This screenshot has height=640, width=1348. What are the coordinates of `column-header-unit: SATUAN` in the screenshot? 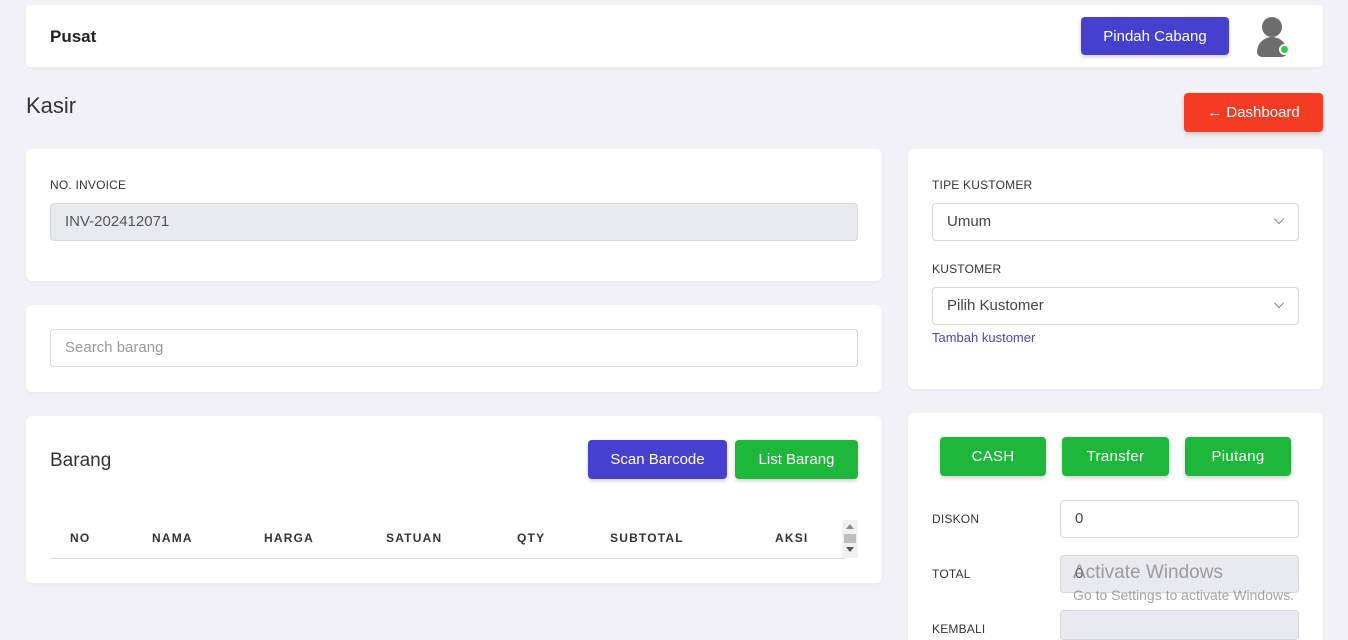 It's located at (414, 538).